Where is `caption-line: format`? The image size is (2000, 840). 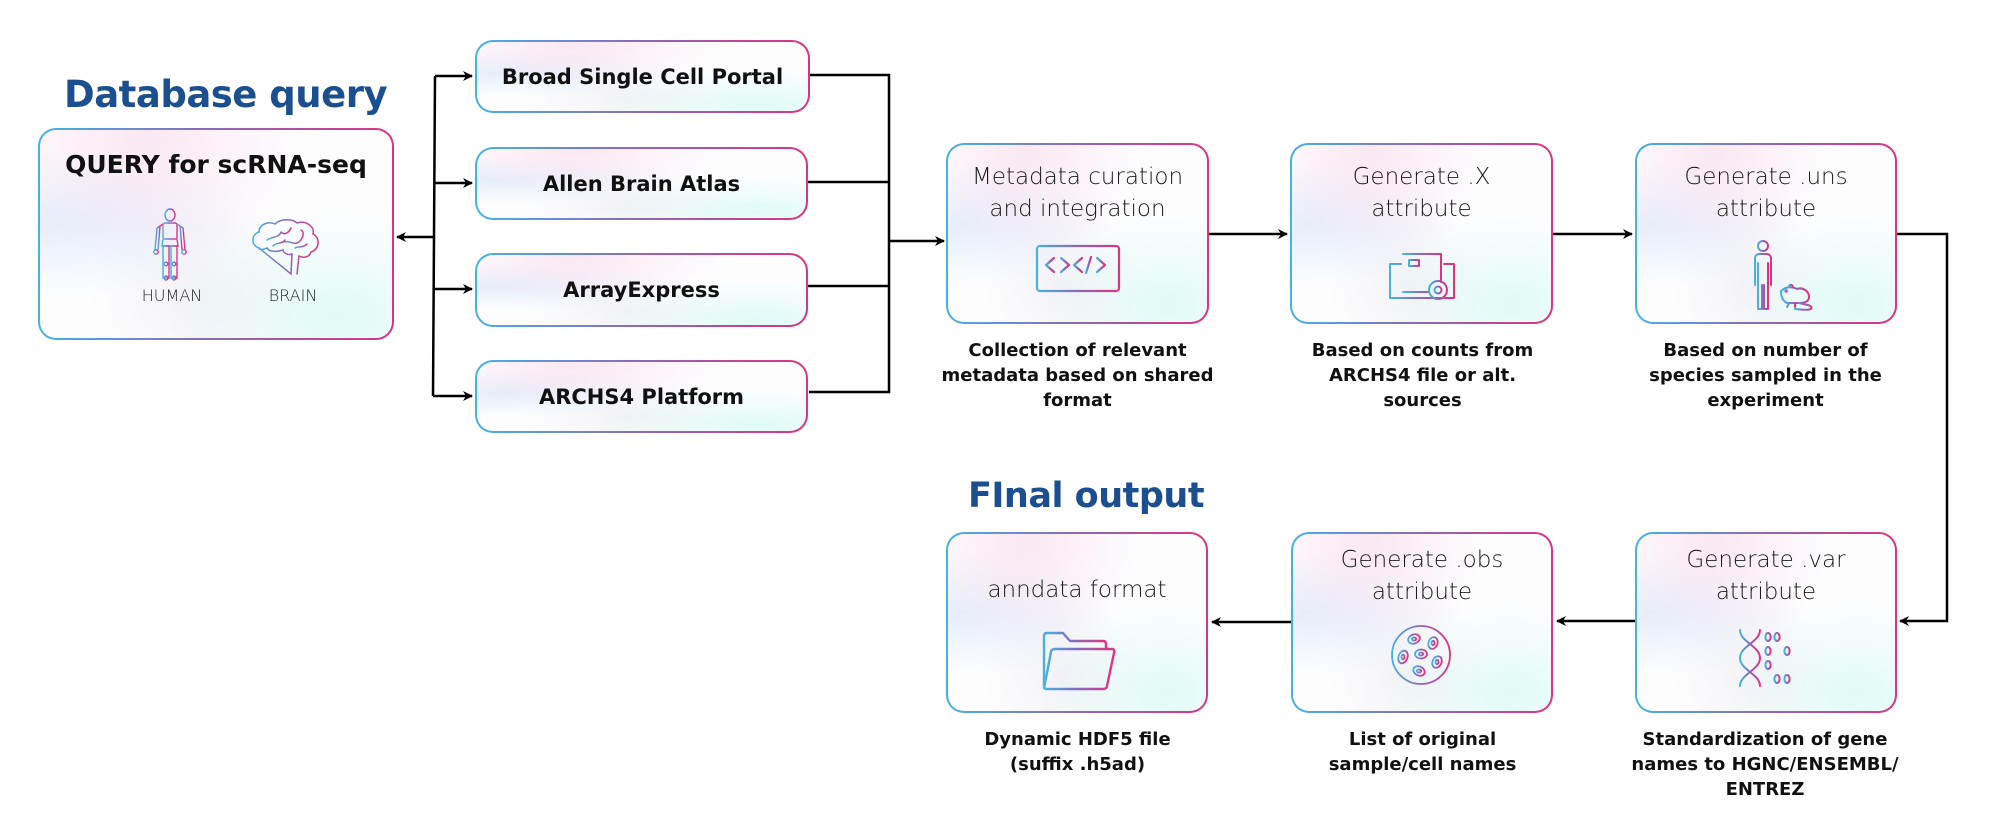
caption-line: format is located at coordinates (1077, 400).